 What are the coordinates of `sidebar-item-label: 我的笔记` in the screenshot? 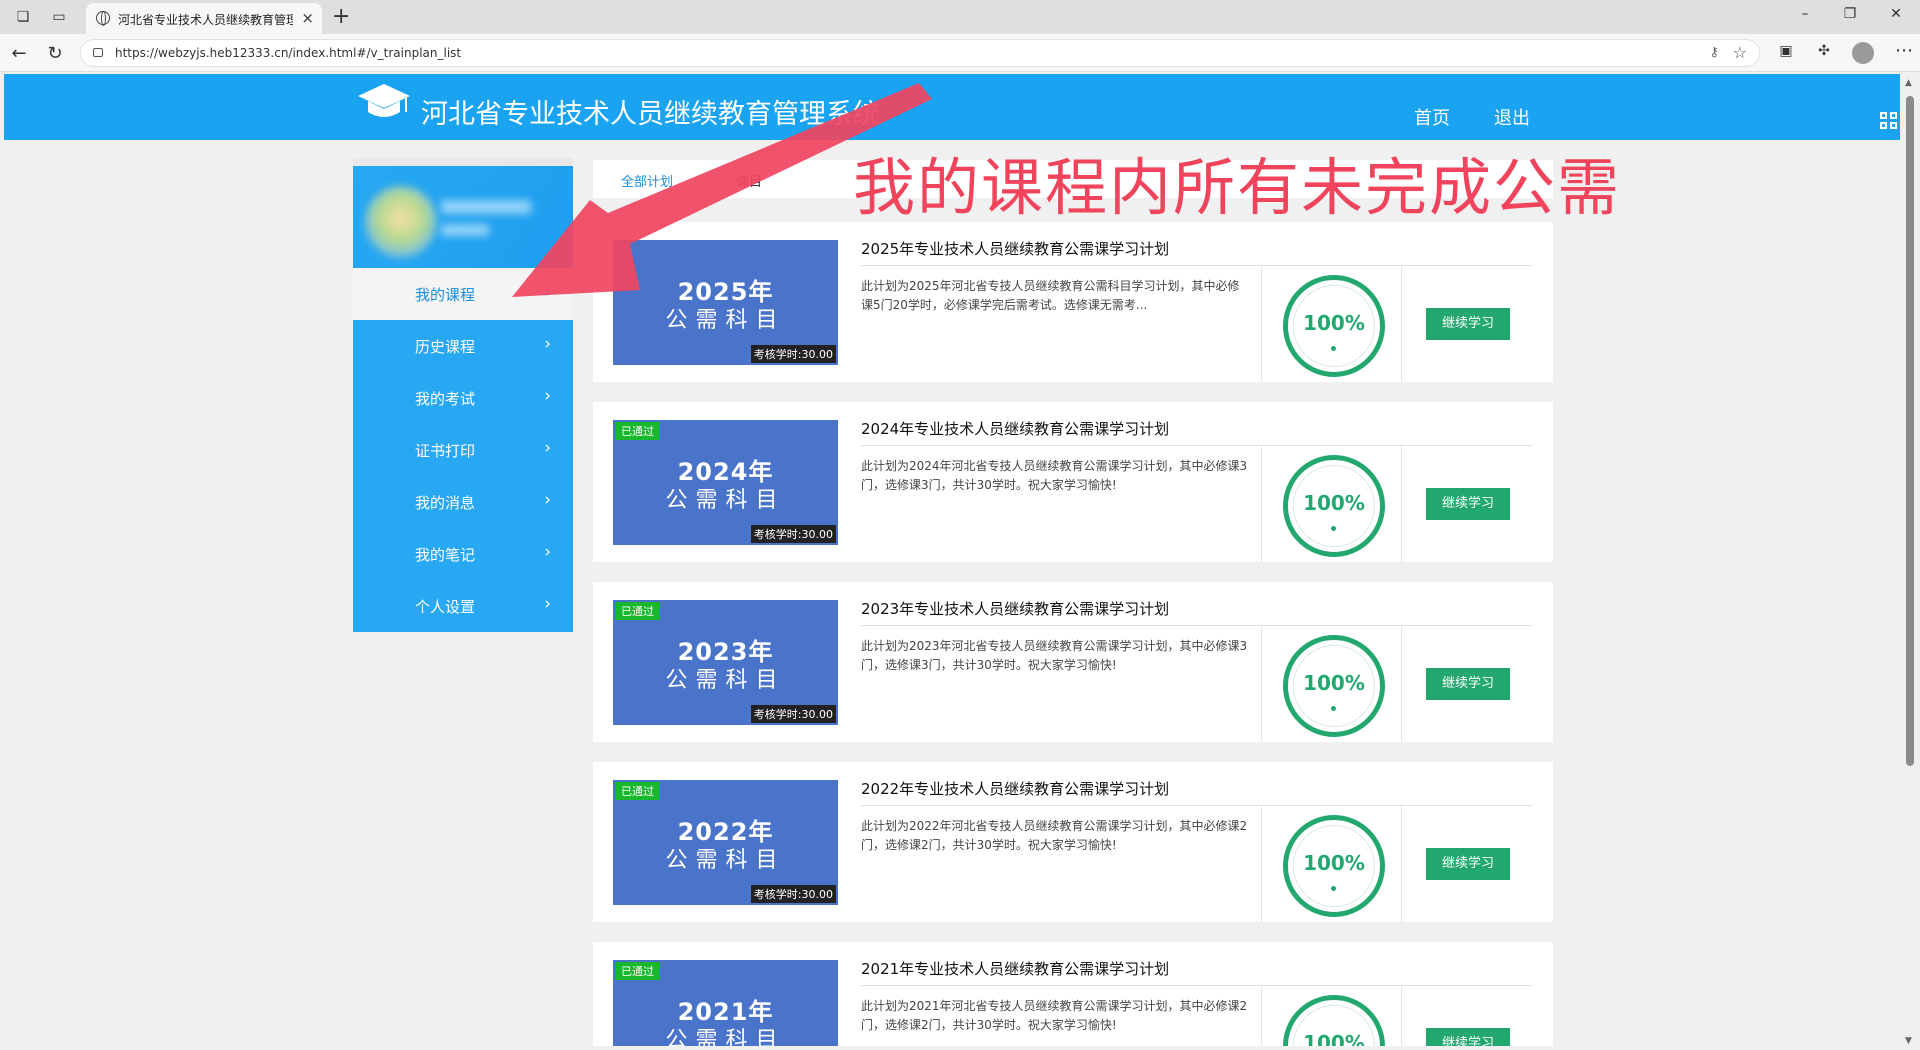 It's located at (445, 555).